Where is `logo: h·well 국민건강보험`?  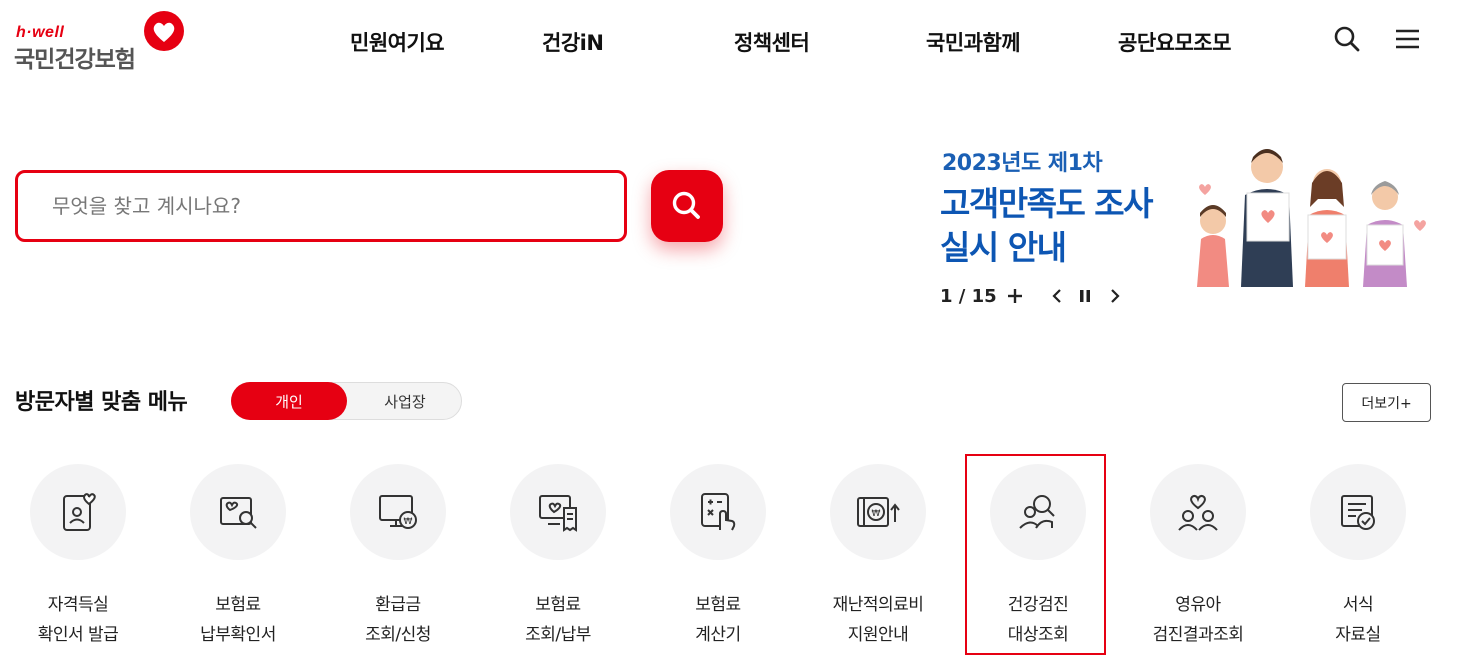 logo: h·well 국민건강보험 is located at coordinates (101, 40).